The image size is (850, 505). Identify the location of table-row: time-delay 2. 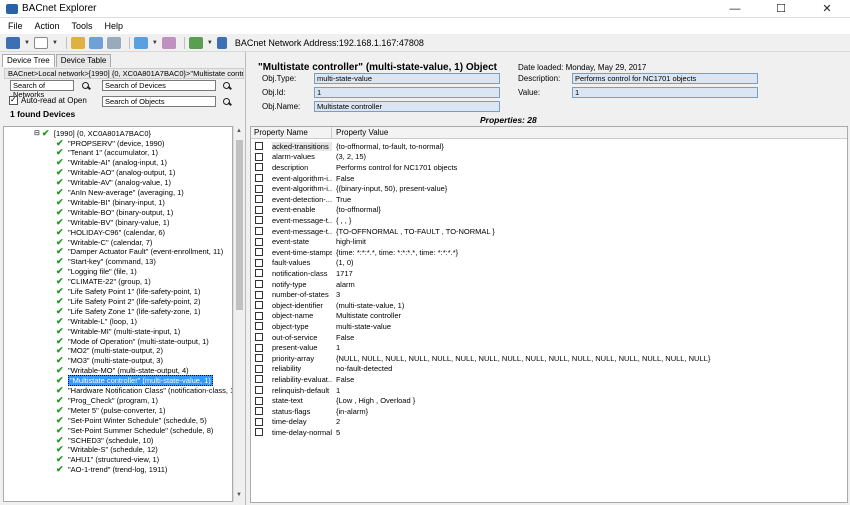
(549, 422).